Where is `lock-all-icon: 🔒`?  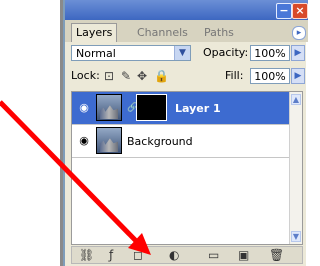
lock-all-icon: 🔒 is located at coordinates (161, 76).